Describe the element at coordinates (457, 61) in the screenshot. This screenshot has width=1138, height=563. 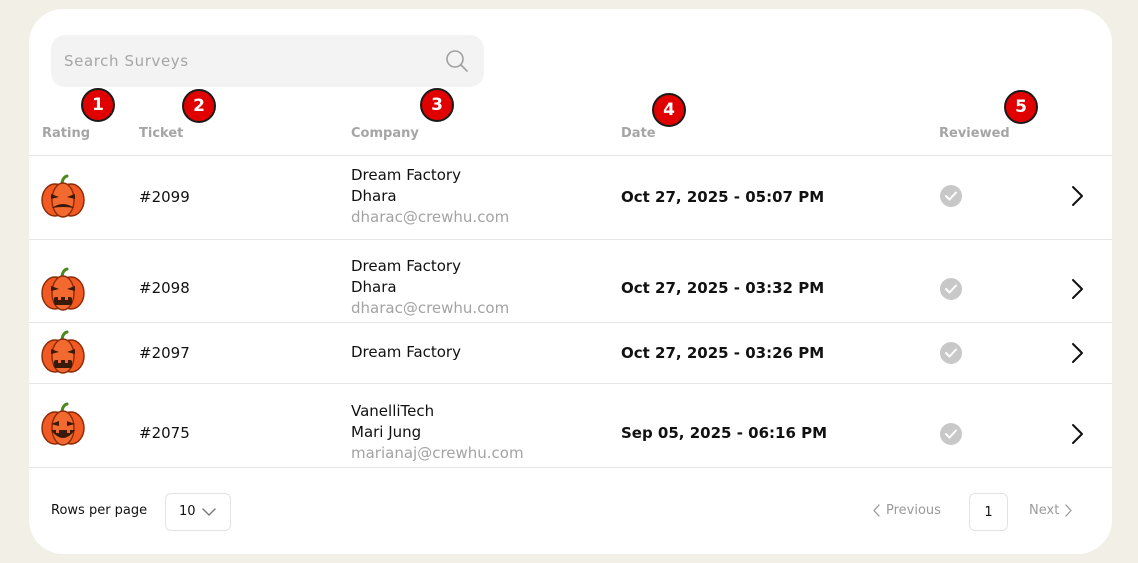
I see `search-icon` at that location.